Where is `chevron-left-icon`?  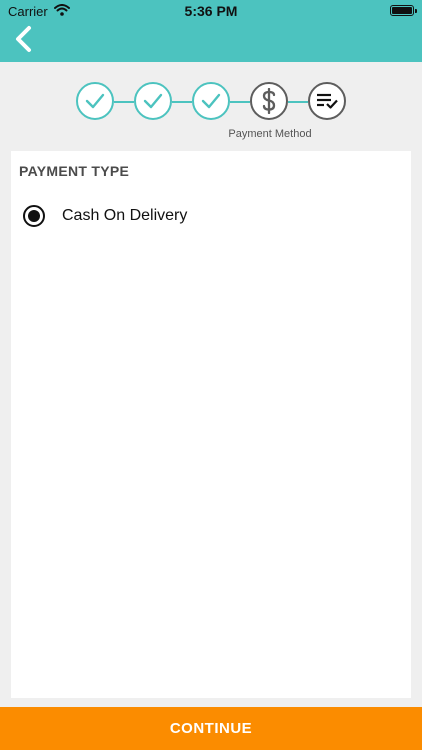
chevron-left-icon is located at coordinates (23, 39).